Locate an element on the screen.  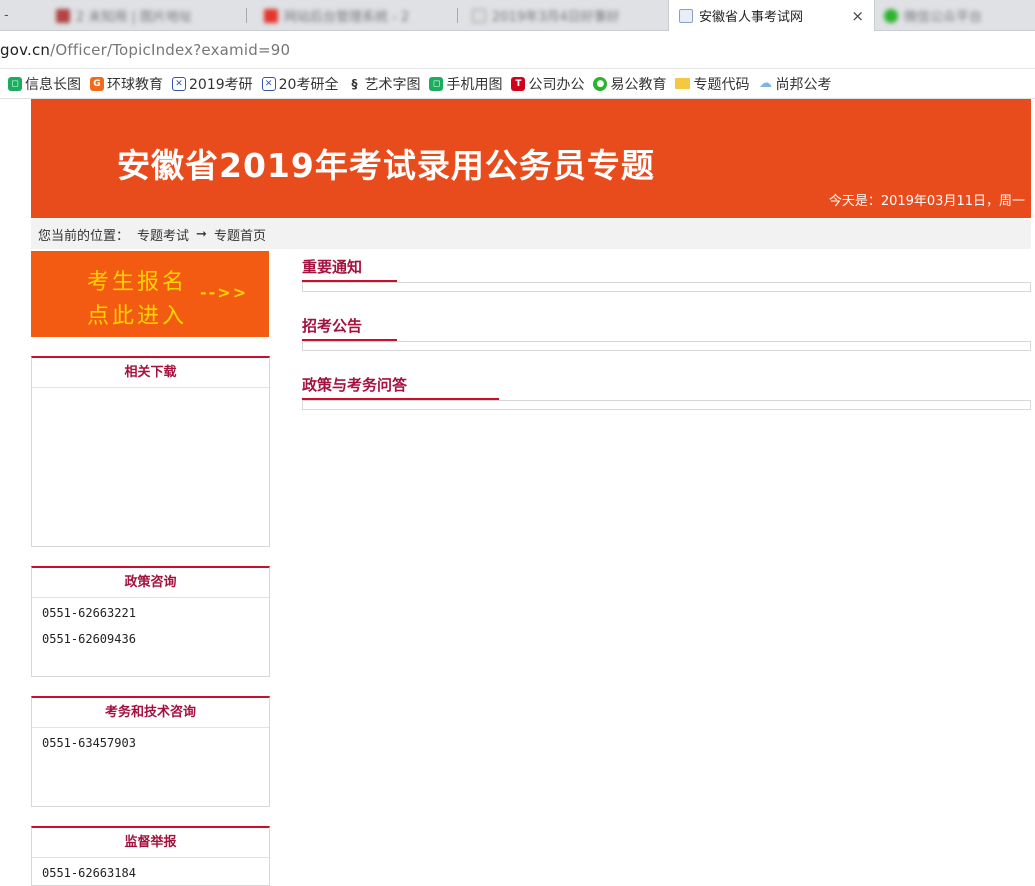
arrow-right-icon: ➞ is located at coordinates (201, 234).